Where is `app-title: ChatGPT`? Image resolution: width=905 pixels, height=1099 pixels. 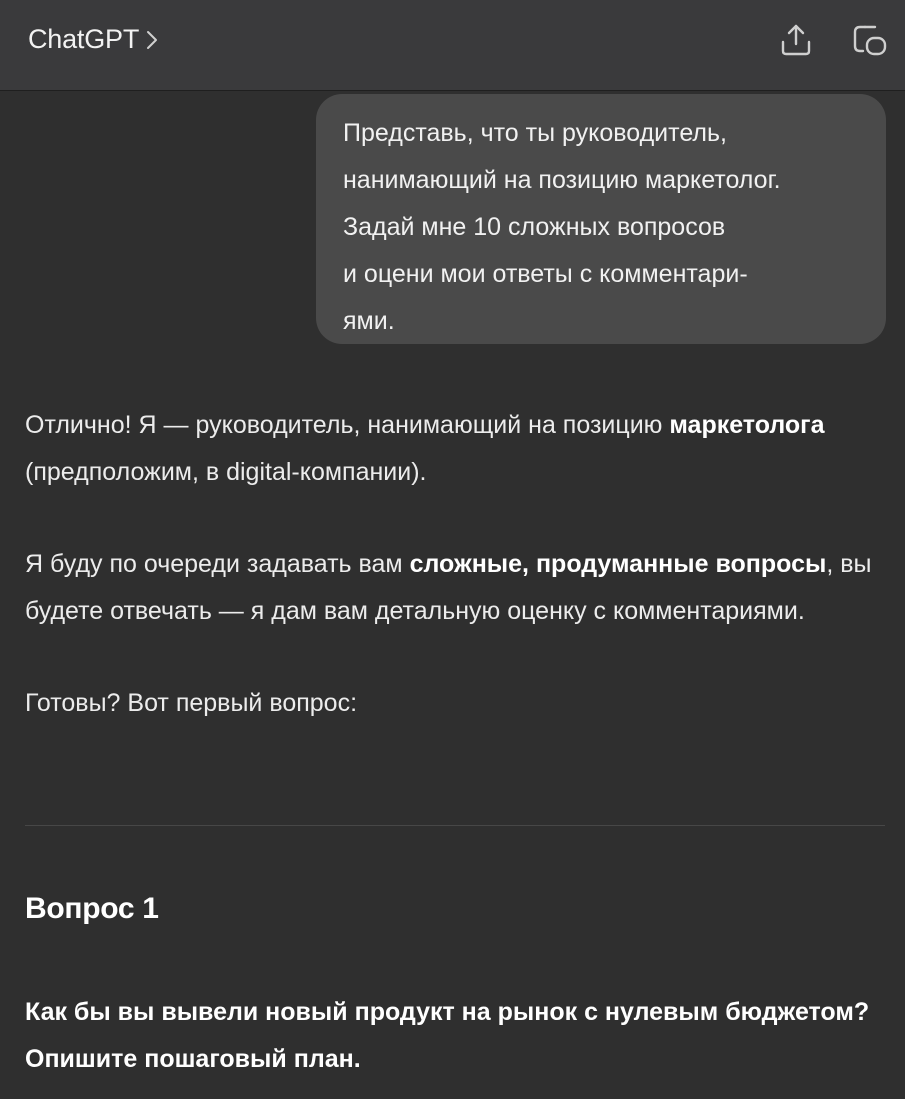 app-title: ChatGPT is located at coordinates (84, 39).